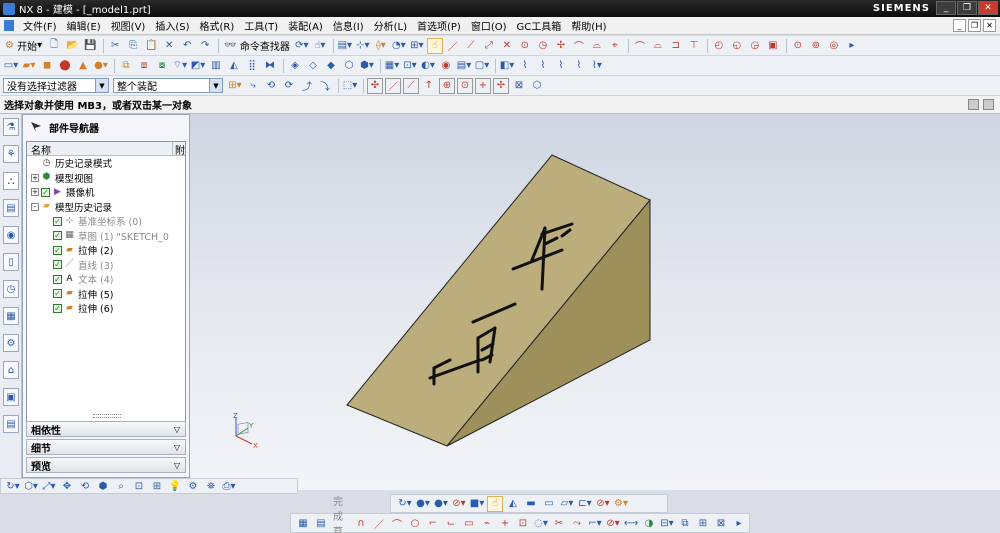 Image resolution: width=1000 pixels, height=533 pixels. I want to click on sketch-more-icon: ◌▾, so click(541, 523).